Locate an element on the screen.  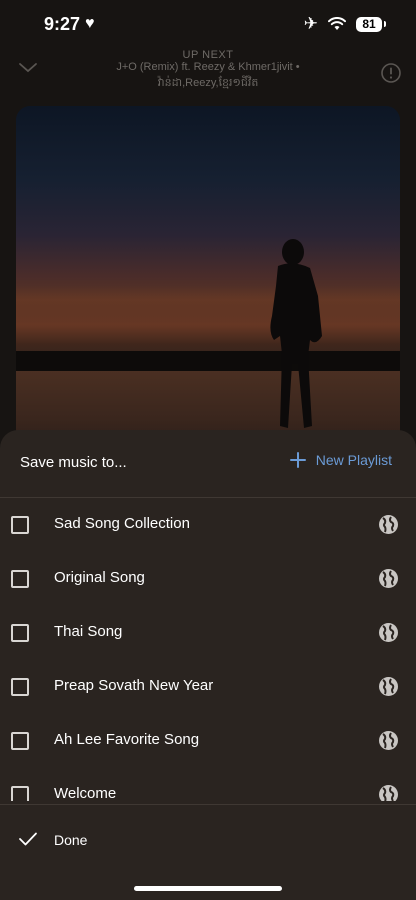
playlist-label: Thai Song is located at coordinates (88, 631).